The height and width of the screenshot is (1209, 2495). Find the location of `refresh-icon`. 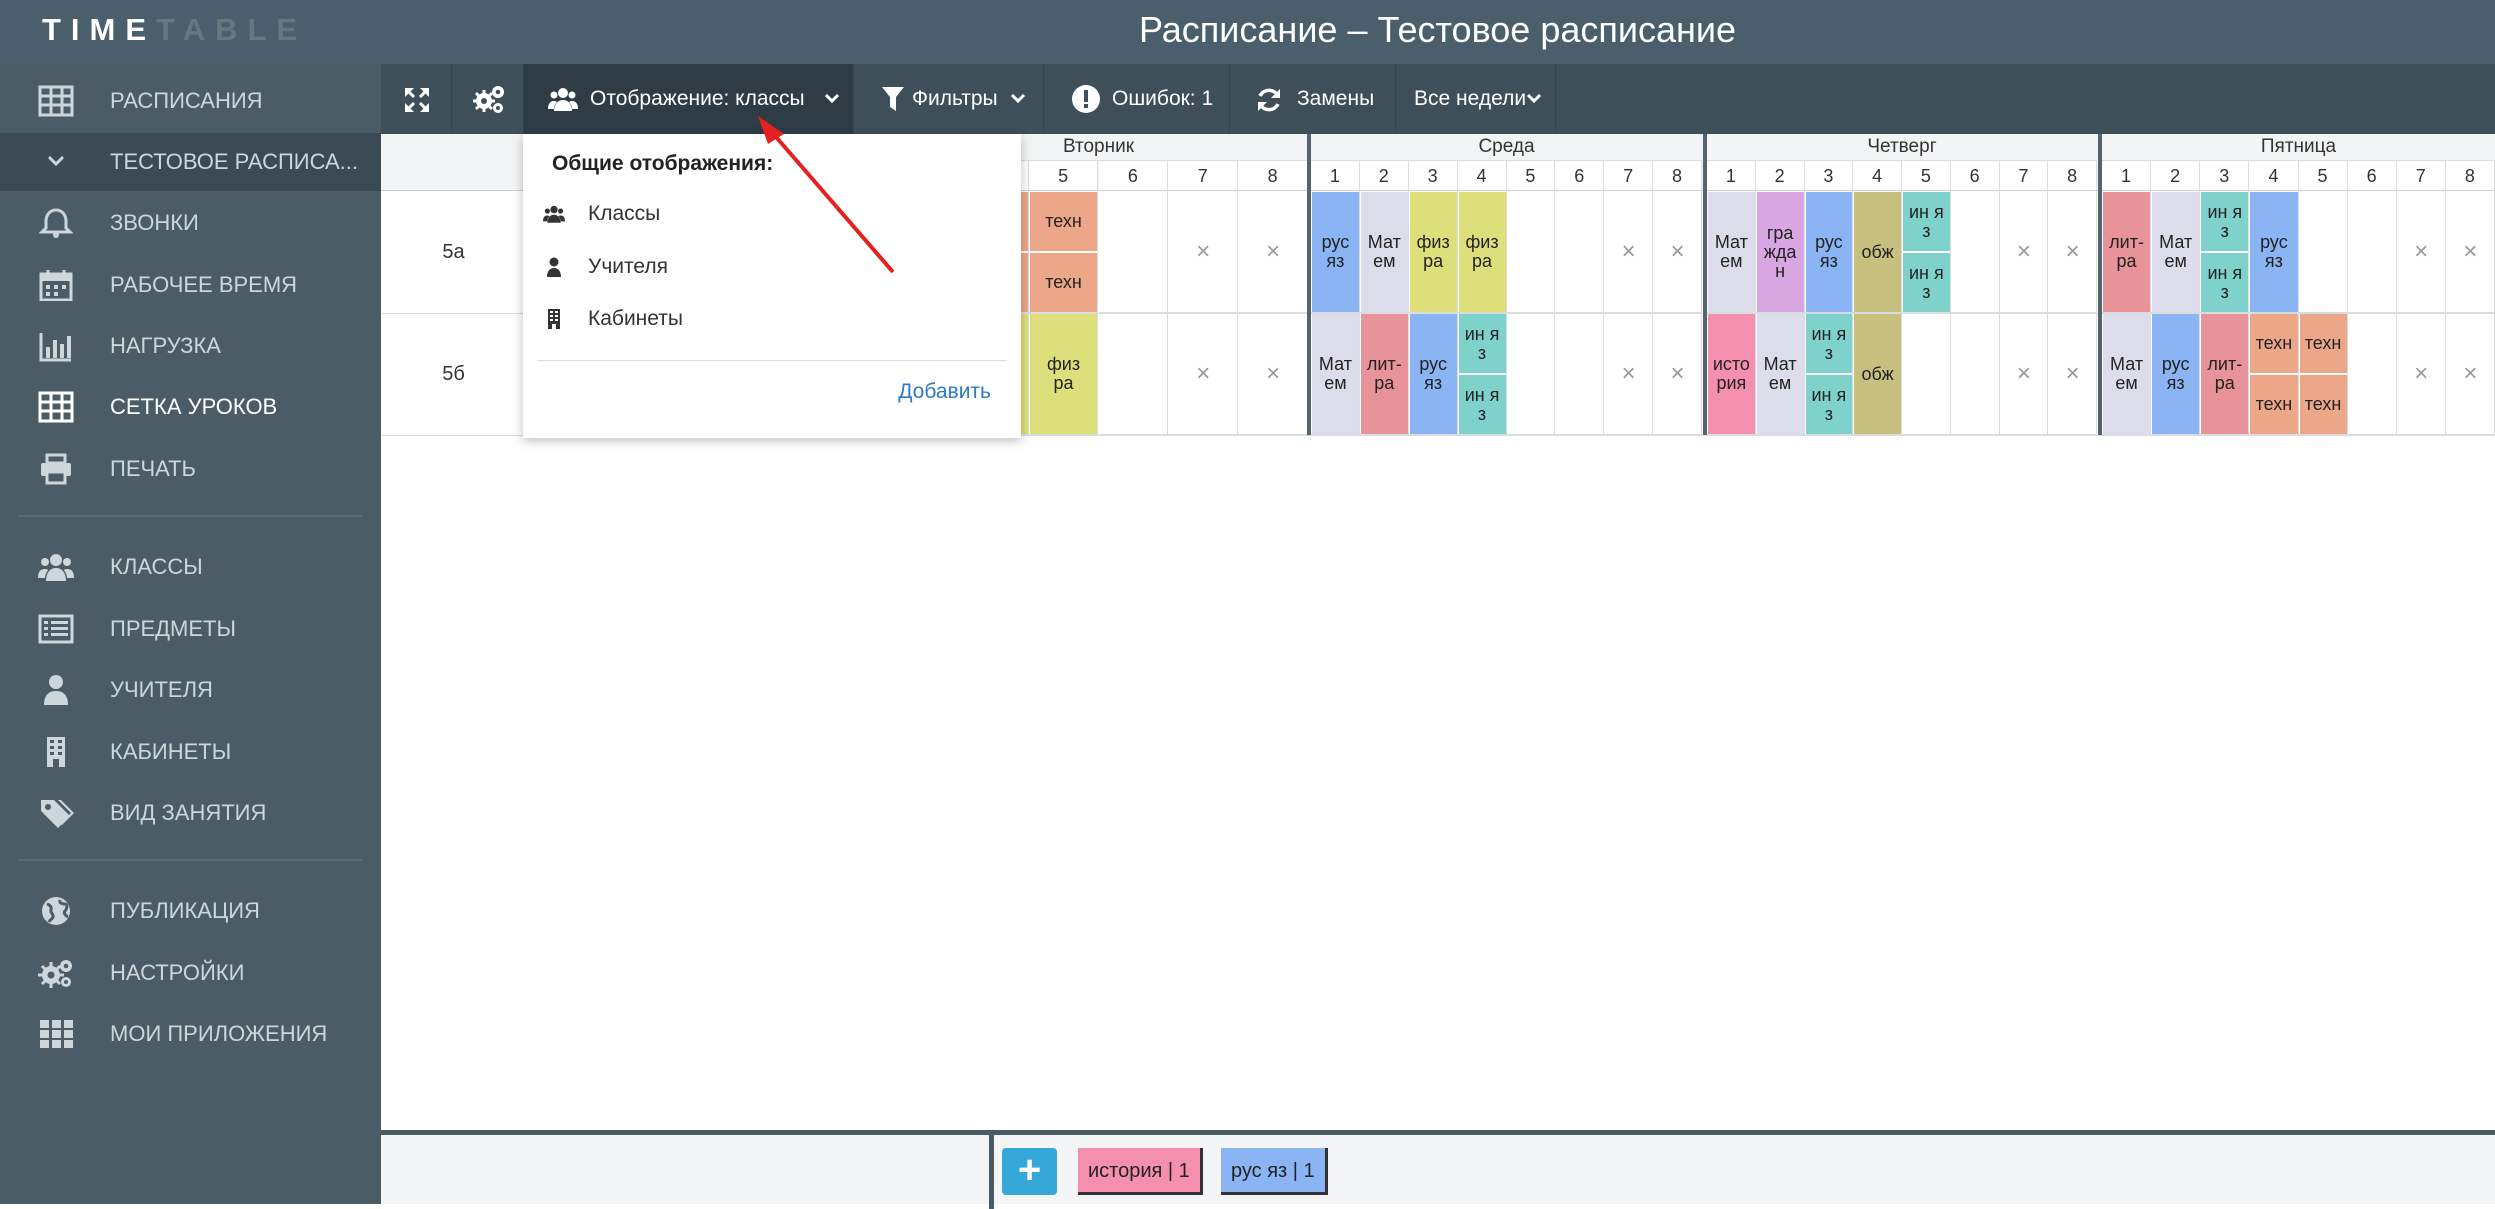

refresh-icon is located at coordinates (1269, 100).